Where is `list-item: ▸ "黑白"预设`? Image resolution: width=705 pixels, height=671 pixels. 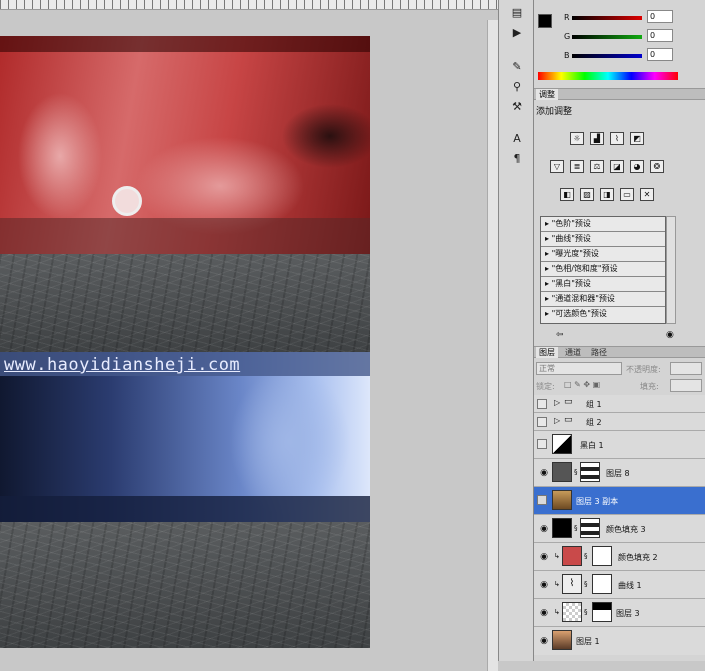 list-item: ▸ "黑白"预设 is located at coordinates (603, 284).